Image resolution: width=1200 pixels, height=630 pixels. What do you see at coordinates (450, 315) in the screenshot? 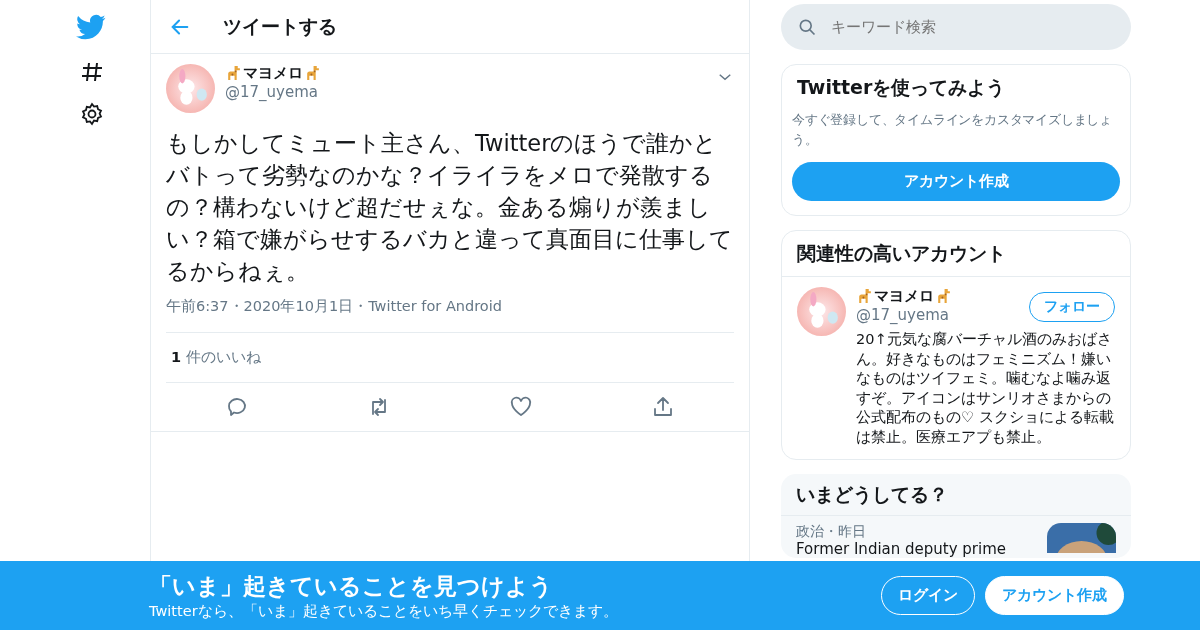
I see `tweet-timestamp: 午前6:37・2020年10月1日・Twitter for Android` at bounding box center [450, 315].